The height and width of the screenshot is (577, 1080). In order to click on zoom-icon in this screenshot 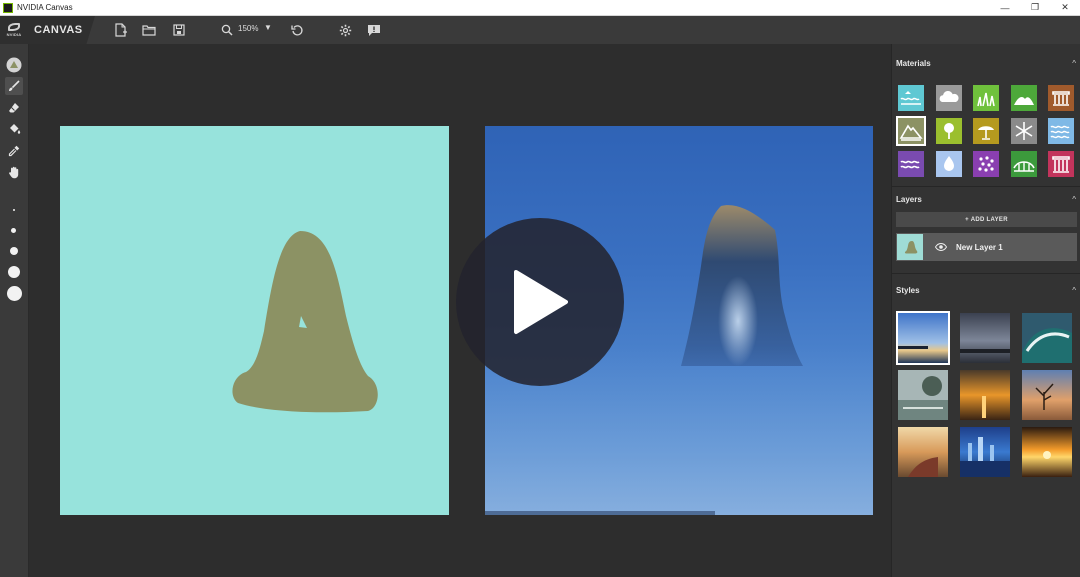, I will do `click(227, 30)`.